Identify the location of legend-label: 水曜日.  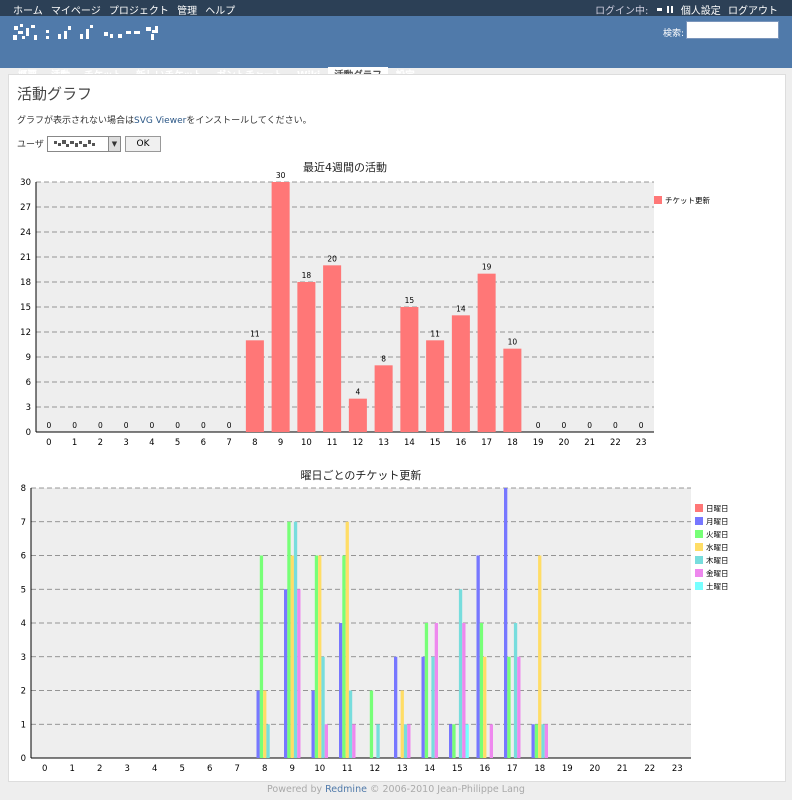
(717, 547).